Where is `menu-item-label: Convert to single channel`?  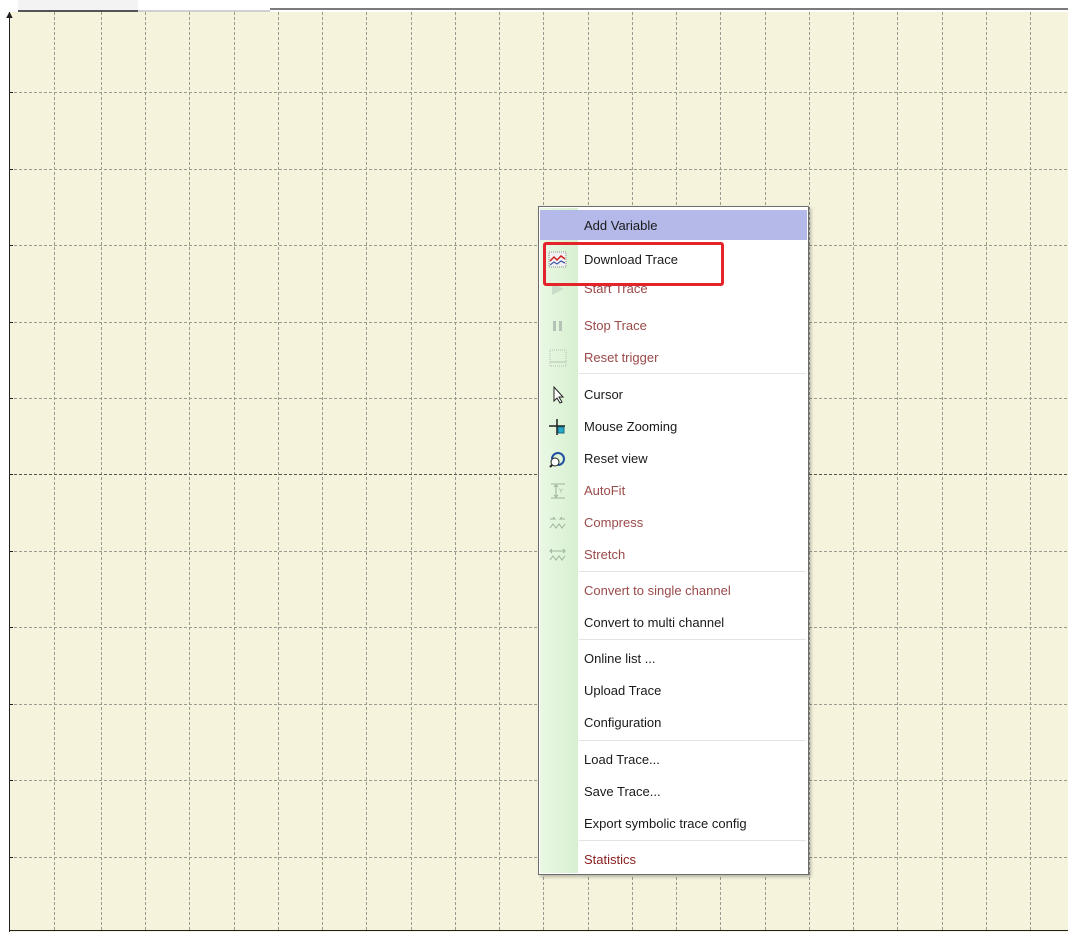
menu-item-label: Convert to single channel is located at coordinates (657, 590).